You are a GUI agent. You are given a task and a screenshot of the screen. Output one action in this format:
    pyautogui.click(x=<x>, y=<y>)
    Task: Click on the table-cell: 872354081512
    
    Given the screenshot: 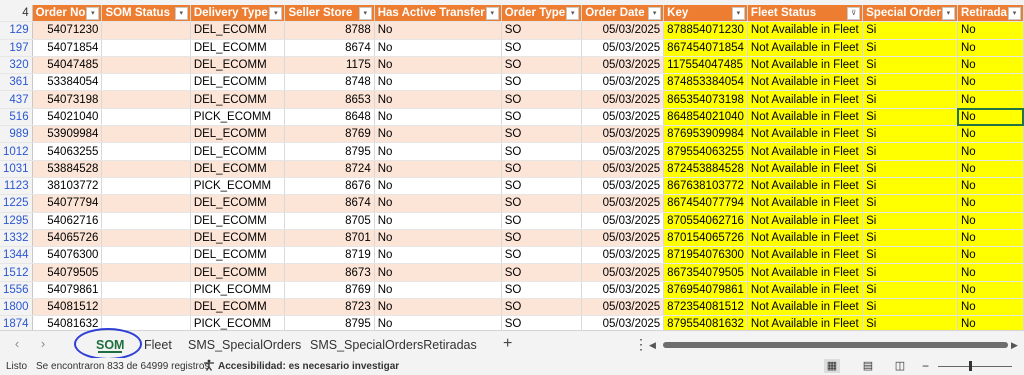 What is the action you would take?
    pyautogui.click(x=705, y=307)
    